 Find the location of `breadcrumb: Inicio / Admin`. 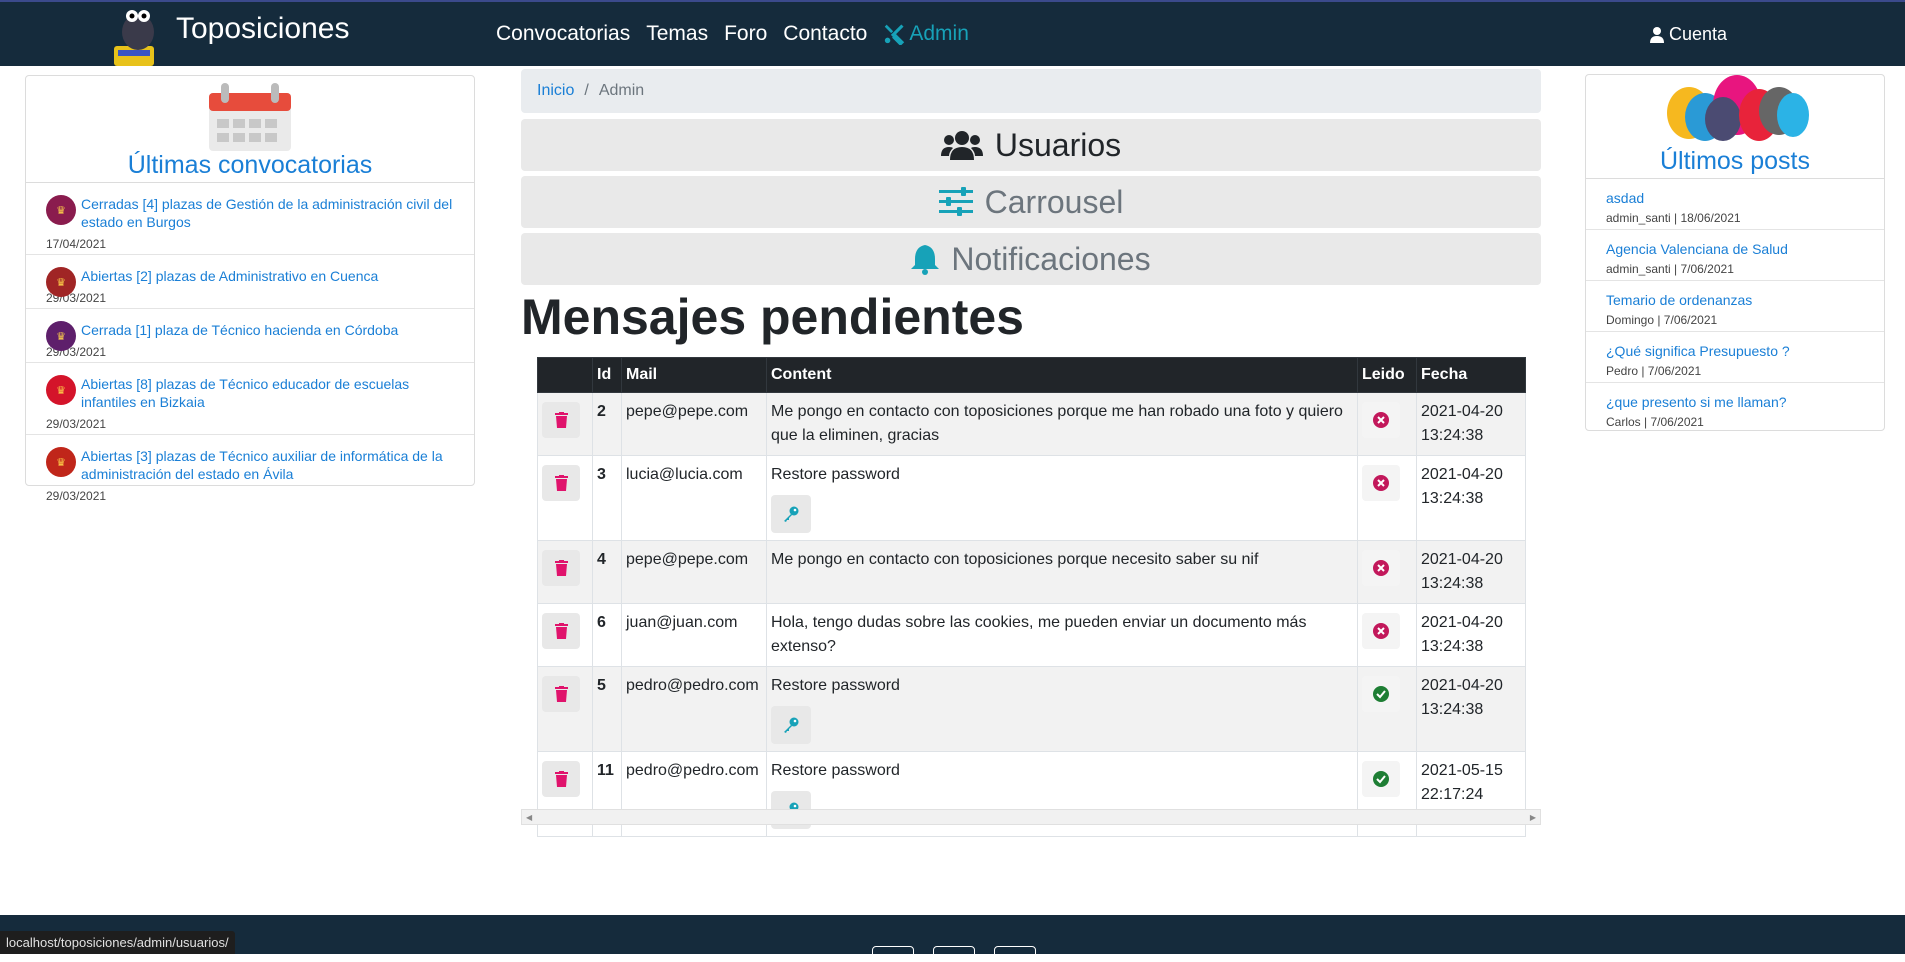

breadcrumb: Inicio / Admin is located at coordinates (1031, 91).